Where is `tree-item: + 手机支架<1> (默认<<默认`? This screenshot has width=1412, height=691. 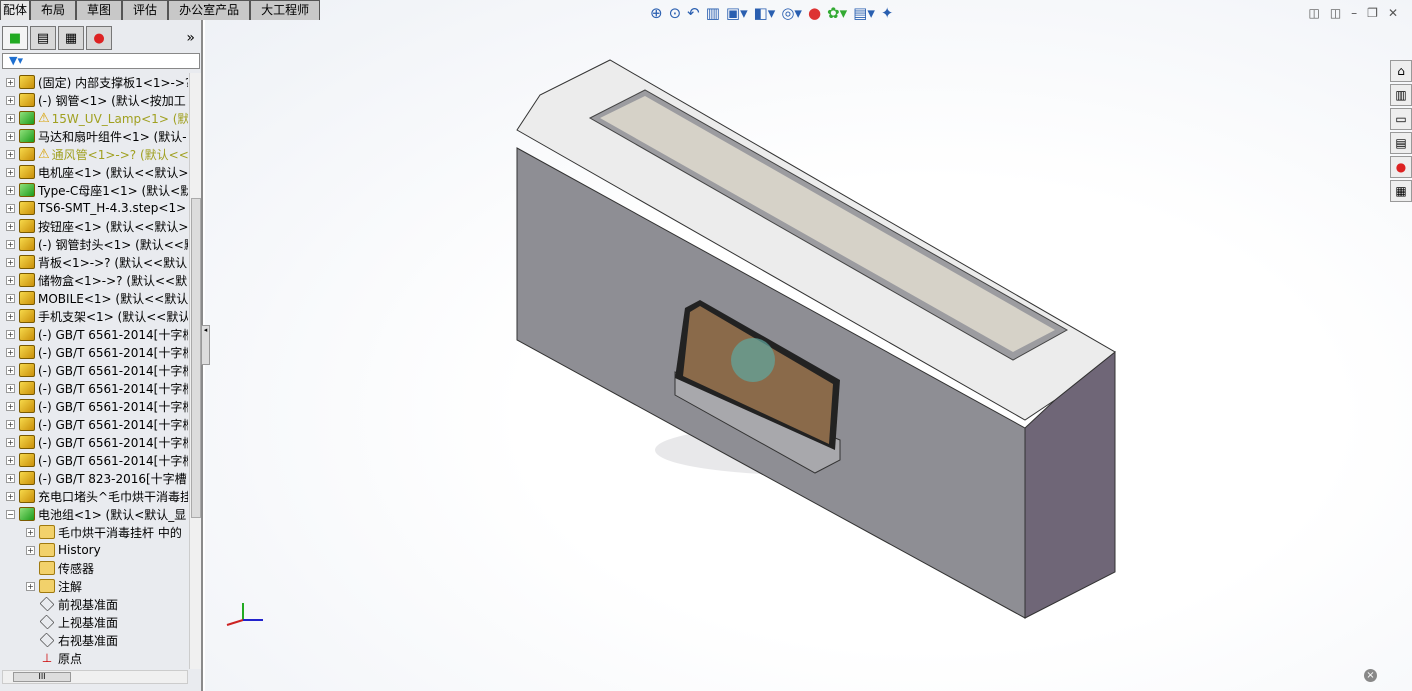
tree-item: + 手机支架<1> (默认<<默认 is located at coordinates (94, 316).